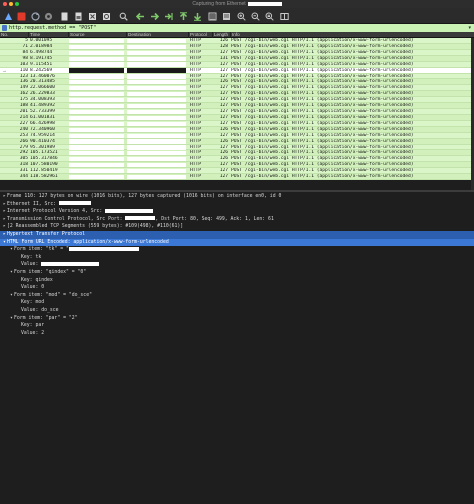 The image size is (474, 504). I want to click on detail-text: Value: 0, so click(33, 288).